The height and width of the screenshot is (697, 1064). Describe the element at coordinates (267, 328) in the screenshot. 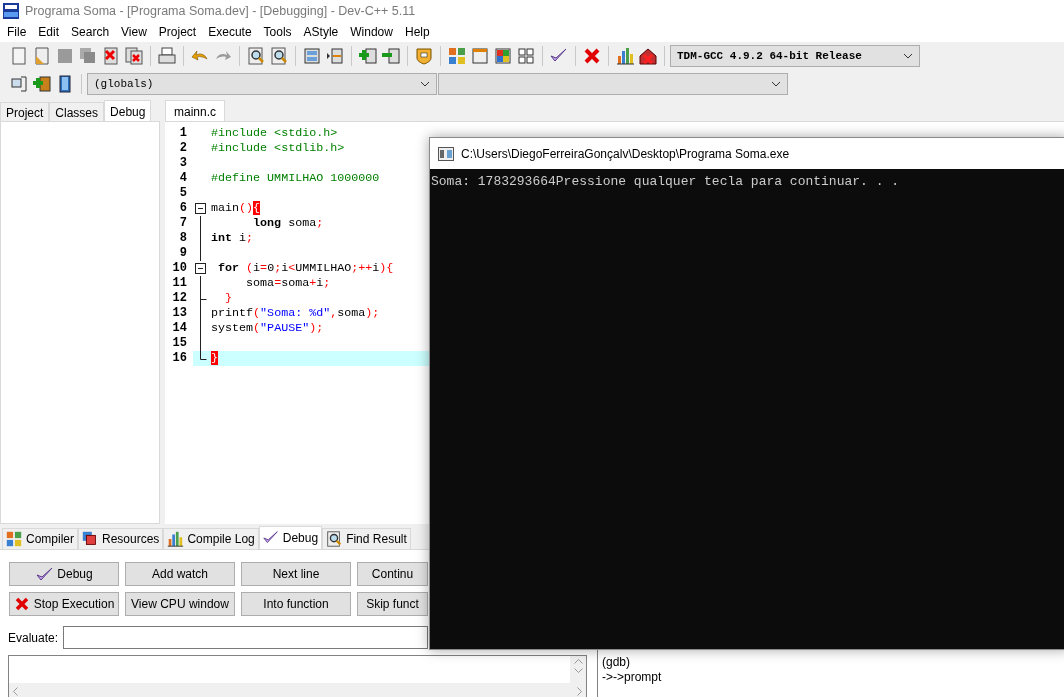

I see `code-line: system("PAUSE");` at that location.